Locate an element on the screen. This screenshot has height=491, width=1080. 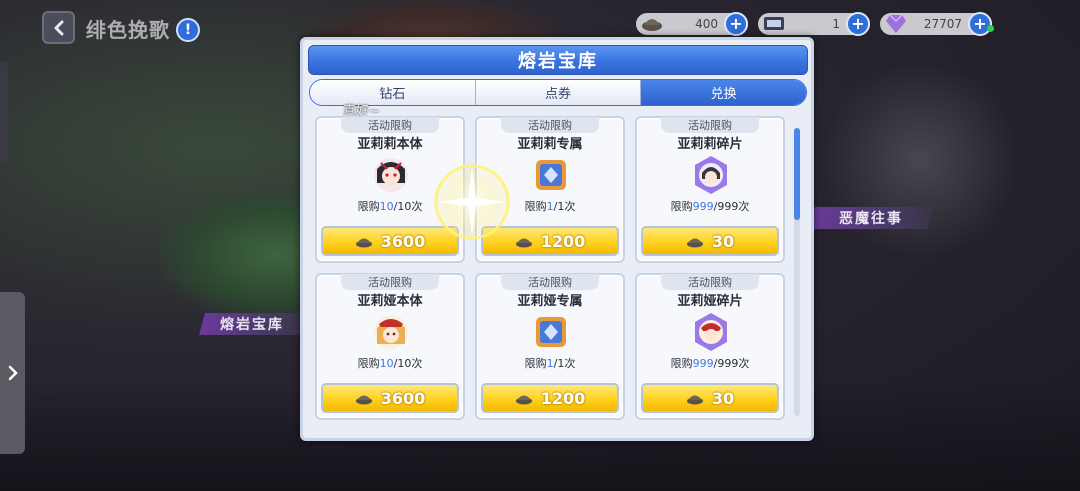
map-label-lava-vault-text: 熔岩宝库 is located at coordinates (252, 325).